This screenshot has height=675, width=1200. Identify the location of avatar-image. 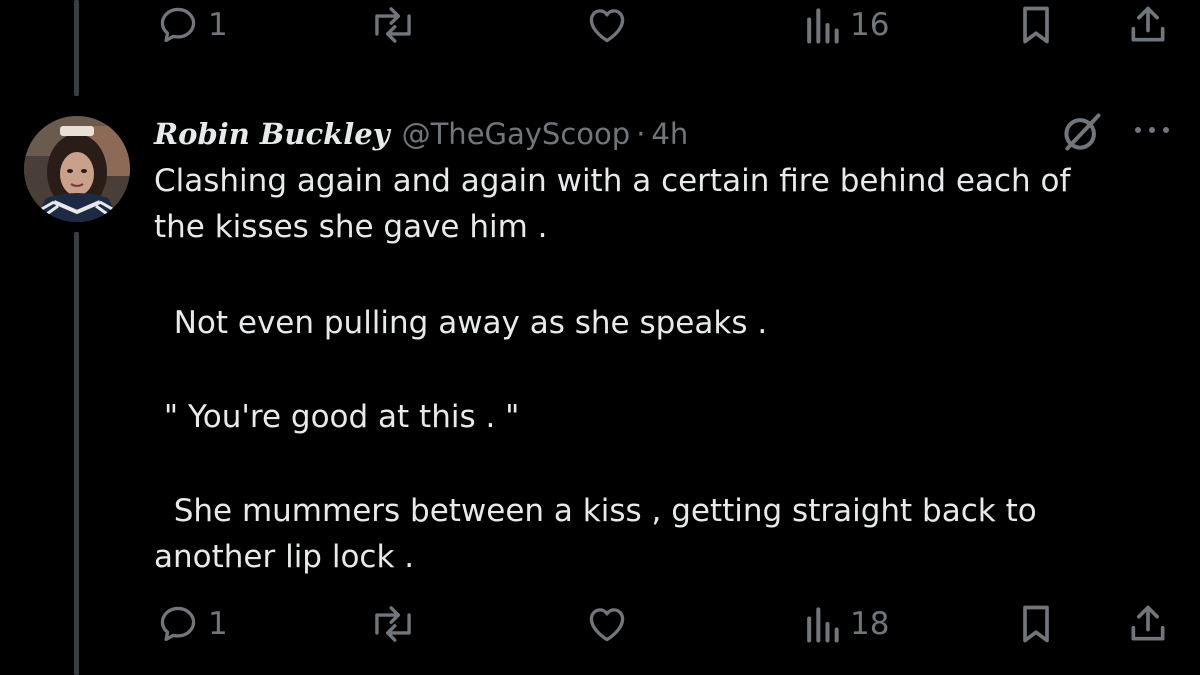
(77, 169).